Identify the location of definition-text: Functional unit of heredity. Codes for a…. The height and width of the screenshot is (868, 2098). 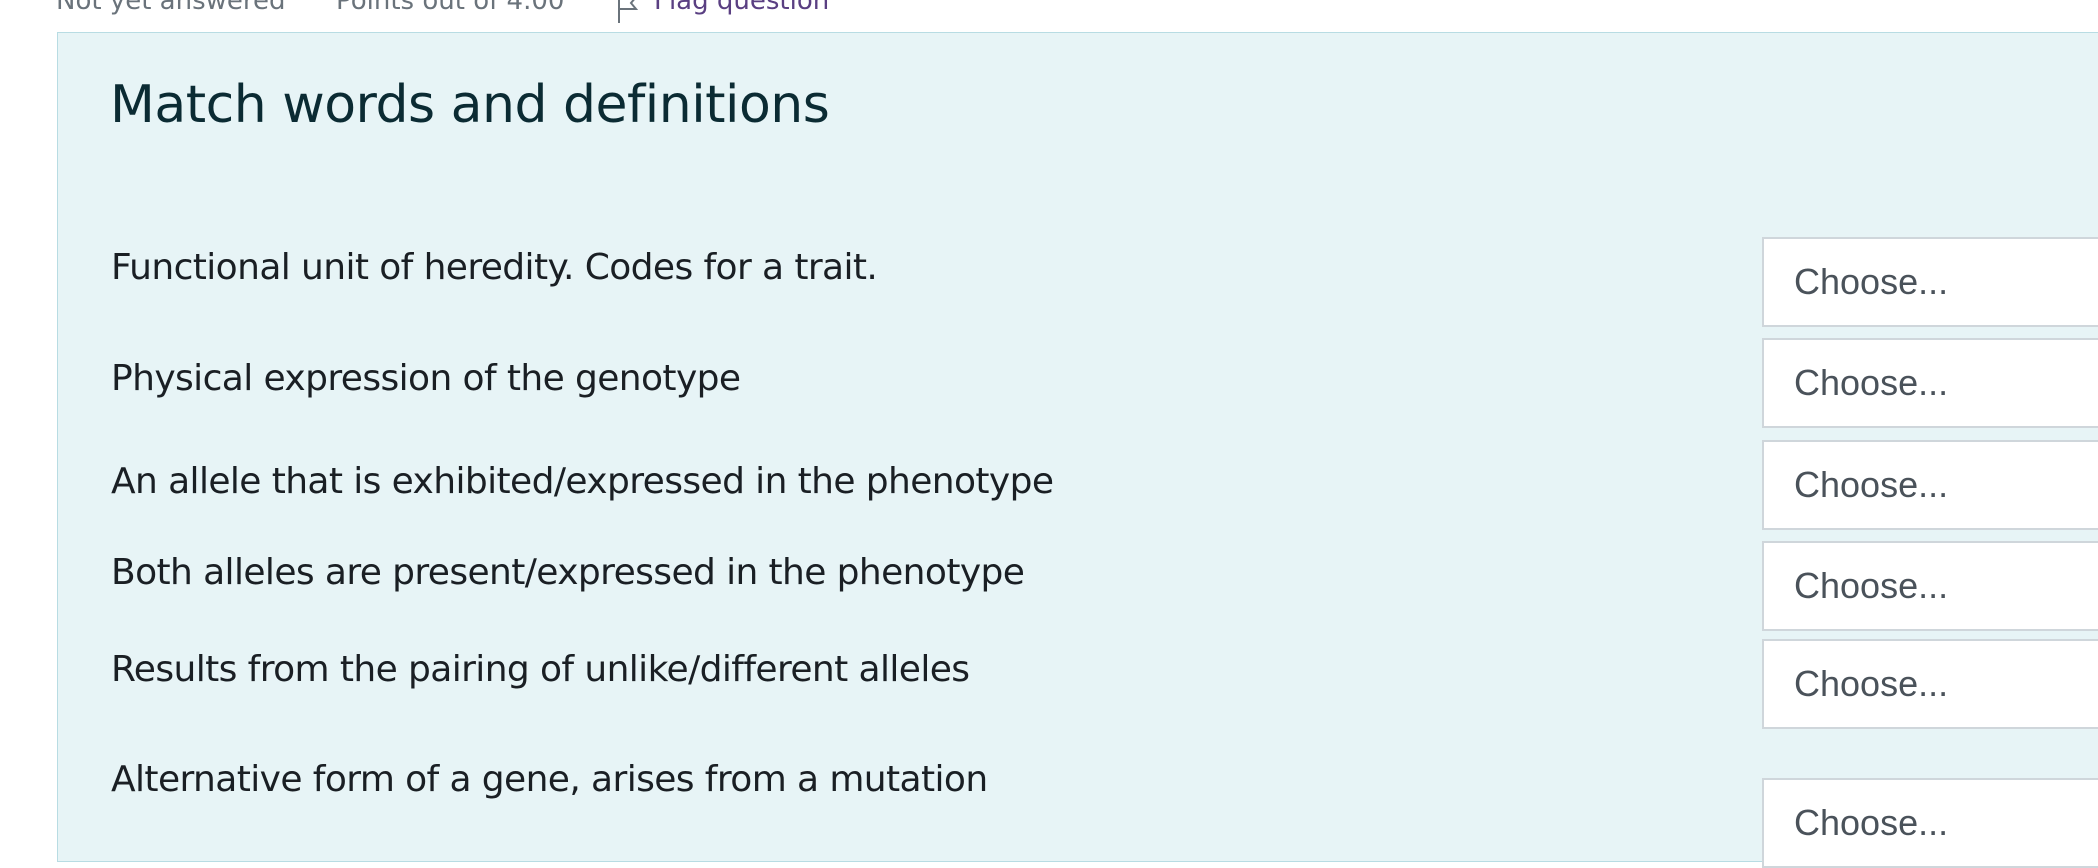
(494, 267).